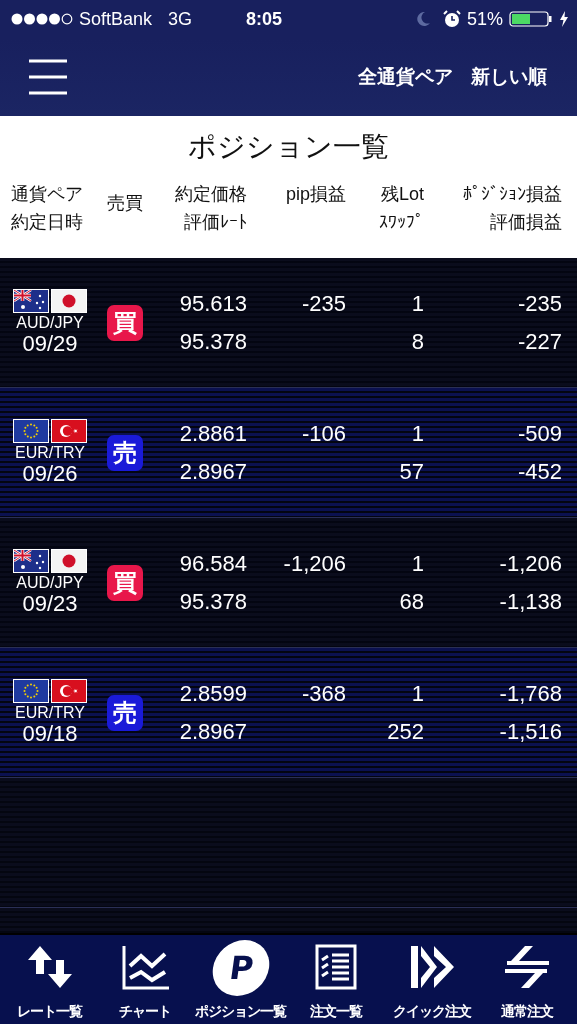 Image resolution: width=577 pixels, height=1024 pixels. I want to click on exchange-icon, so click(527, 967).